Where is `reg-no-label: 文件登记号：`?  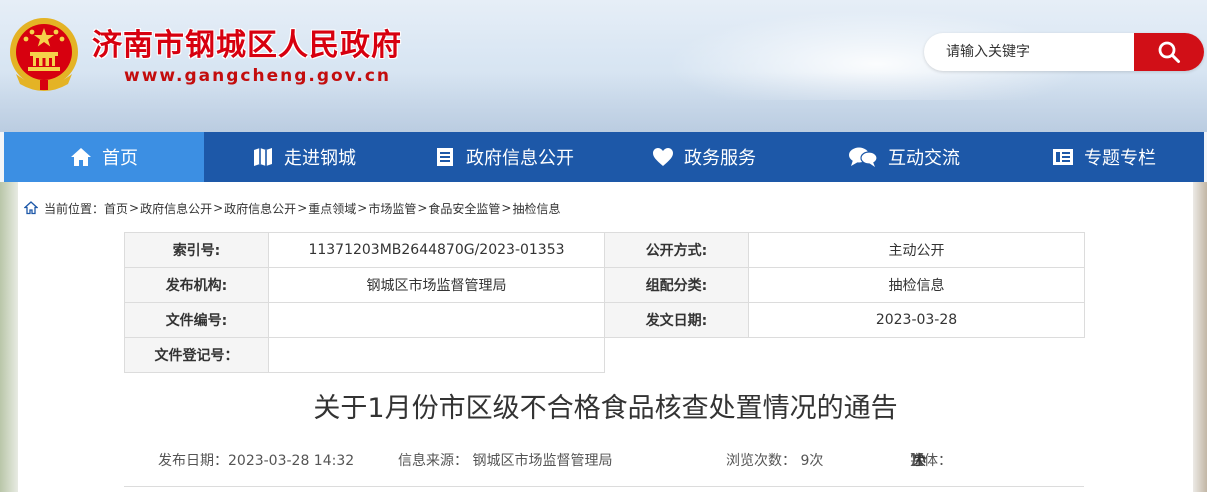 reg-no-label: 文件登记号： is located at coordinates (196, 355).